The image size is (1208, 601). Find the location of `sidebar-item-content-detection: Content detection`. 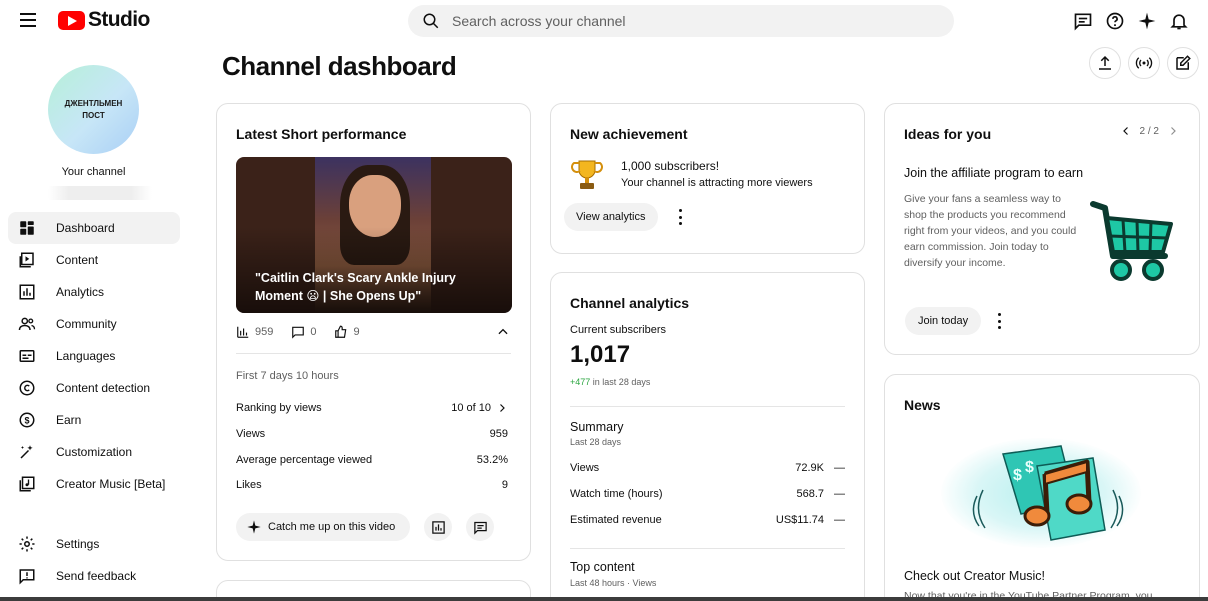

sidebar-item-content-detection: Content detection is located at coordinates (94, 388).